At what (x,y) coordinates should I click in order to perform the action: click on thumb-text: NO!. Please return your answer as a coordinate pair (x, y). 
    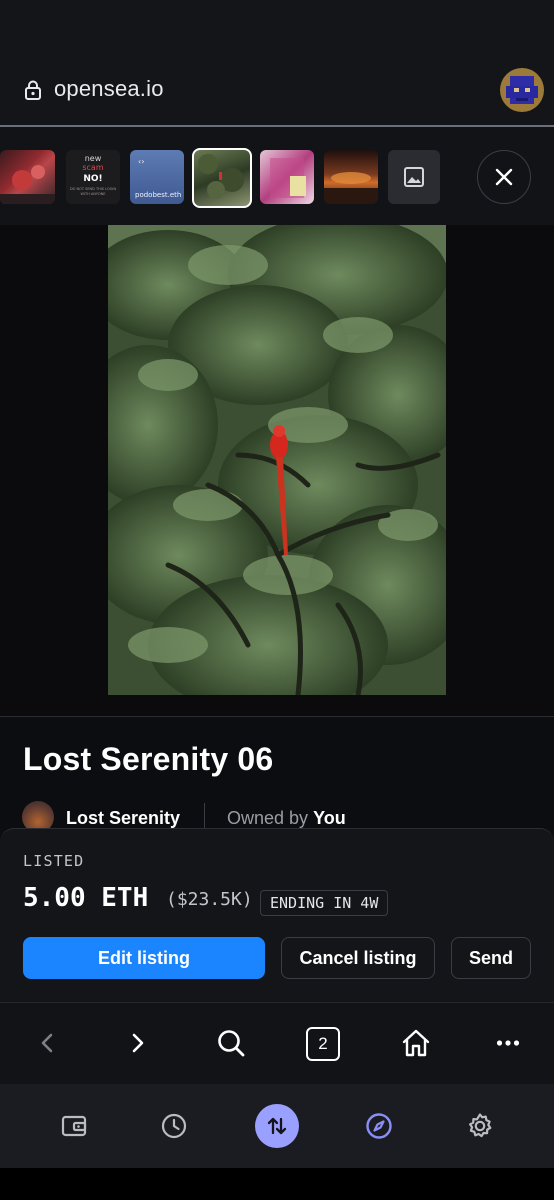
    Looking at the image, I should click on (92, 179).